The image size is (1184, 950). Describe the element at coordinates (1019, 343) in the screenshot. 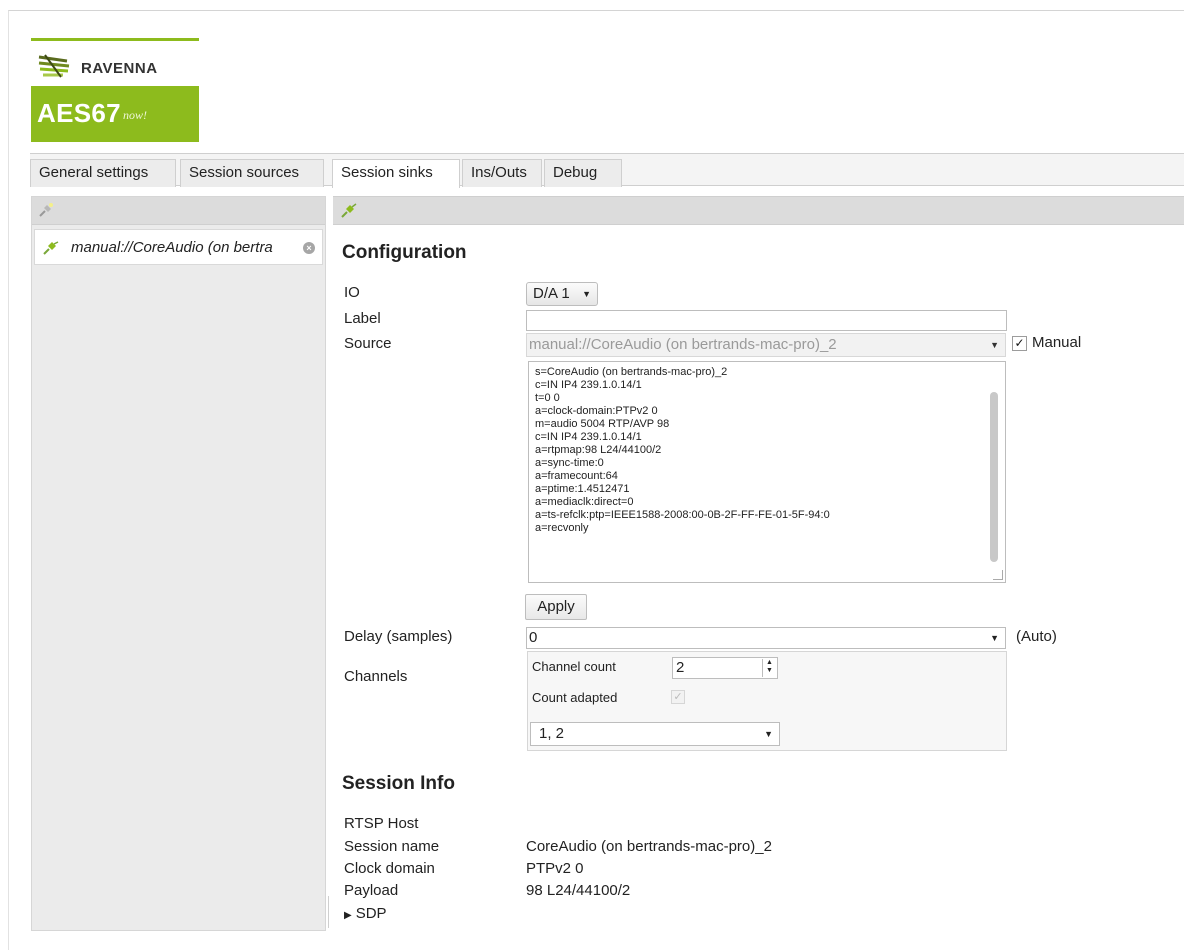

I see `manual-checkbox: ✓` at that location.